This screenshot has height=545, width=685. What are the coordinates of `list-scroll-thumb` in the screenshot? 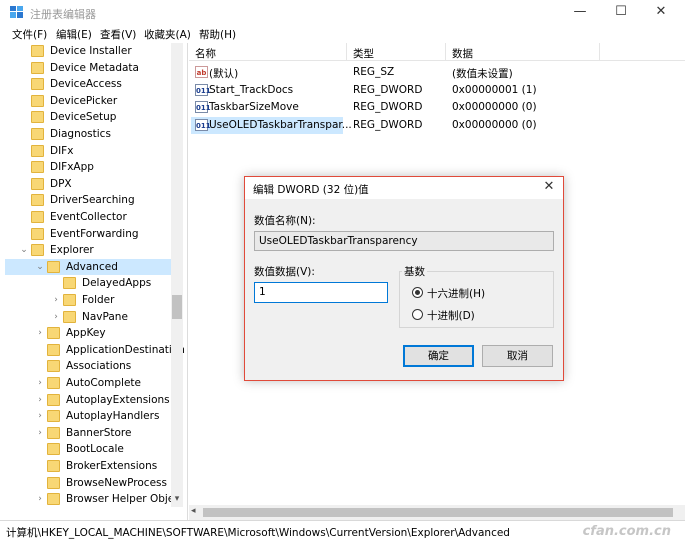 It's located at (438, 512).